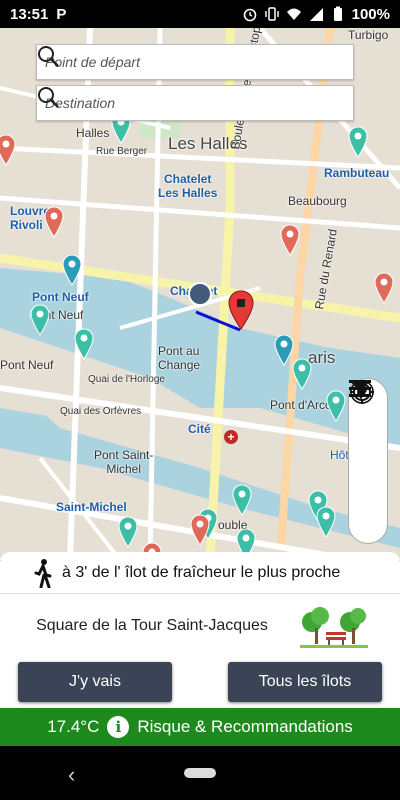 Image resolution: width=400 pixels, height=800 pixels. What do you see at coordinates (61, 14) in the screenshot?
I see `app-badge: P` at bounding box center [61, 14].